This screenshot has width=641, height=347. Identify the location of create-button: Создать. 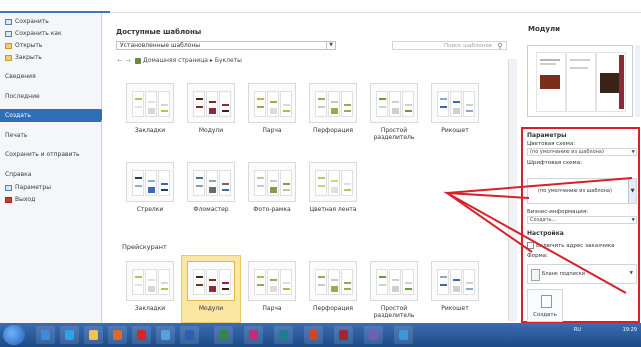
(545, 305).